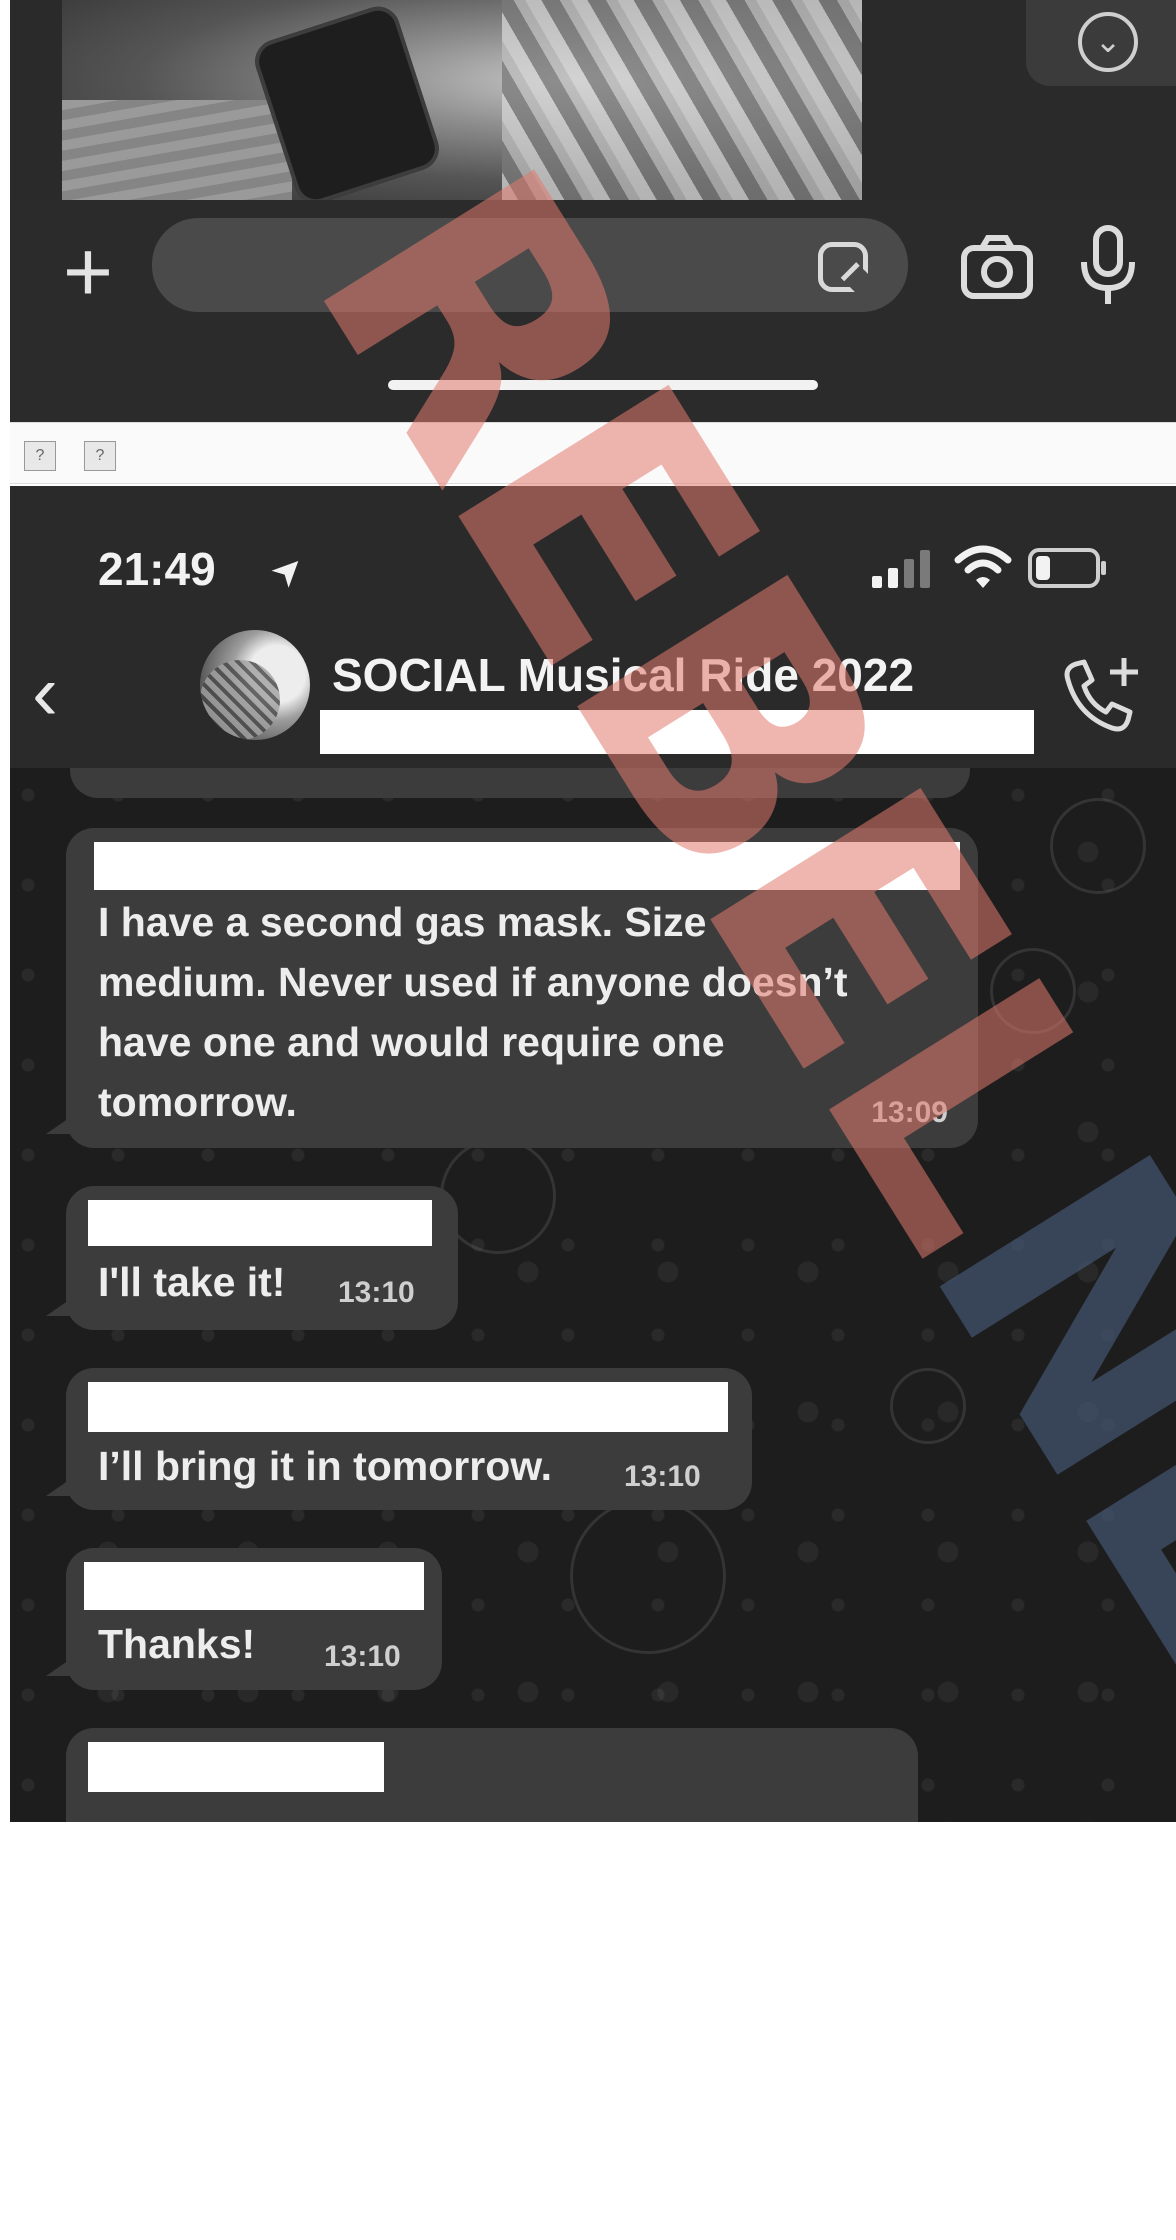  I want to click on message-composer: +, so click(593, 311).